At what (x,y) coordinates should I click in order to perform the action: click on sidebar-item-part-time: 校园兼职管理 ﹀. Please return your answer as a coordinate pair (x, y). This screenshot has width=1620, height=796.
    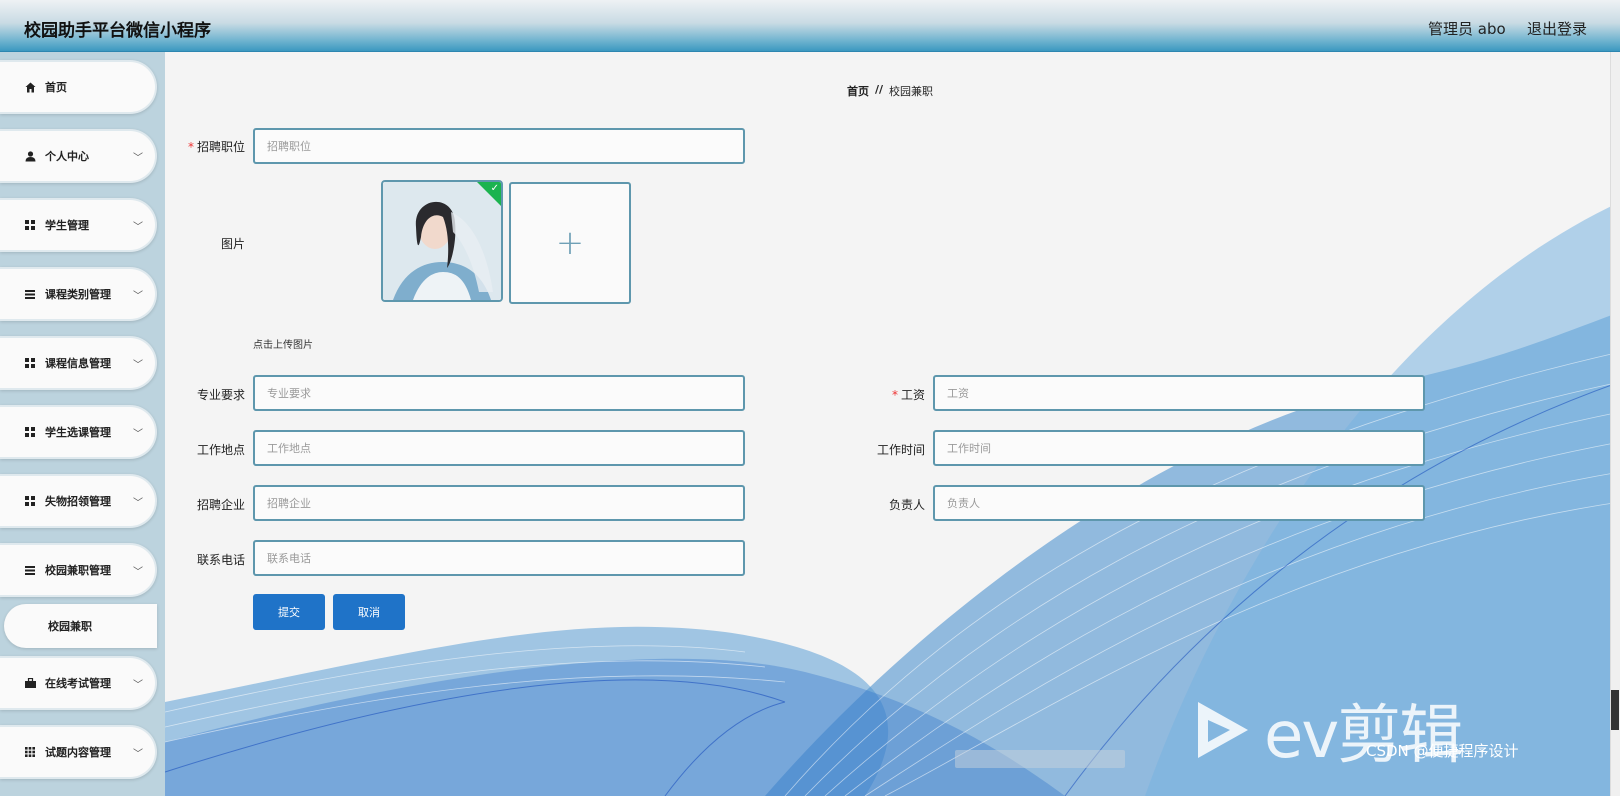
    Looking at the image, I should click on (78, 570).